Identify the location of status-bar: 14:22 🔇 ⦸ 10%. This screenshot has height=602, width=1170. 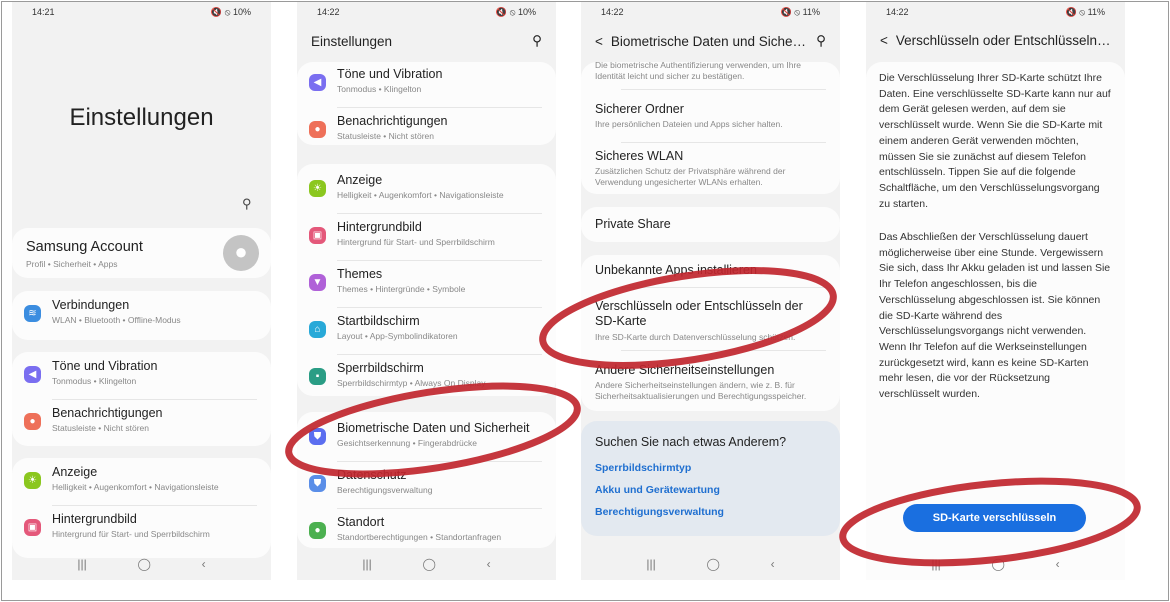
(426, 12).